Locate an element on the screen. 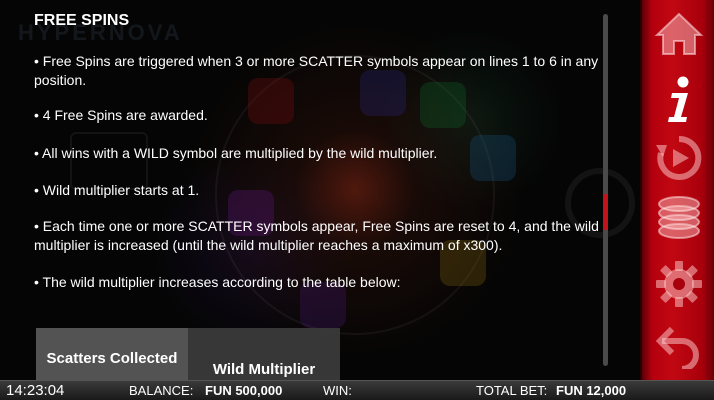 This screenshot has height=400, width=714. replay-button is located at coordinates (679, 158).